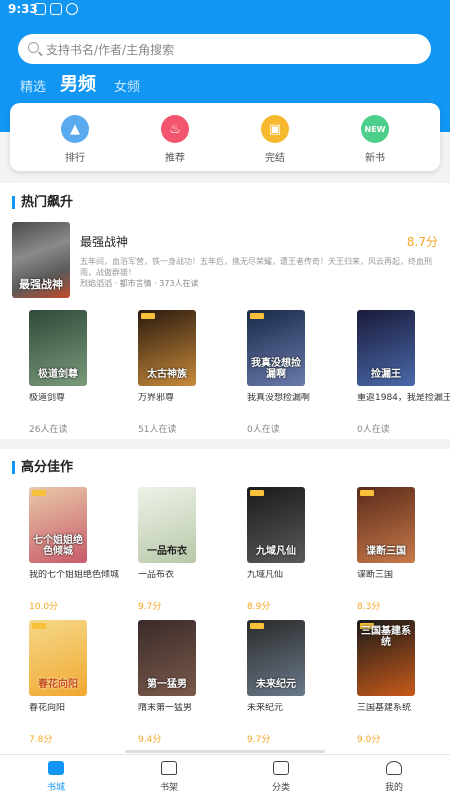  Describe the element at coordinates (224, 49) in the screenshot. I see `search-input: 支持书名/作者/主角搜索` at that location.